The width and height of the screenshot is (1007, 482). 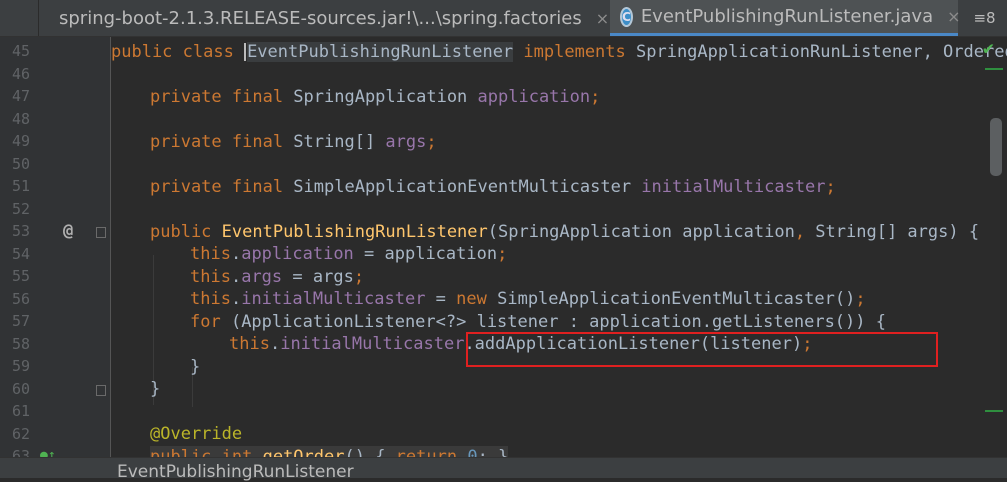 I want to click on tab-event-publishing-run-listener: C EventPublishingRunListener.java ×, so click(x=785, y=18).